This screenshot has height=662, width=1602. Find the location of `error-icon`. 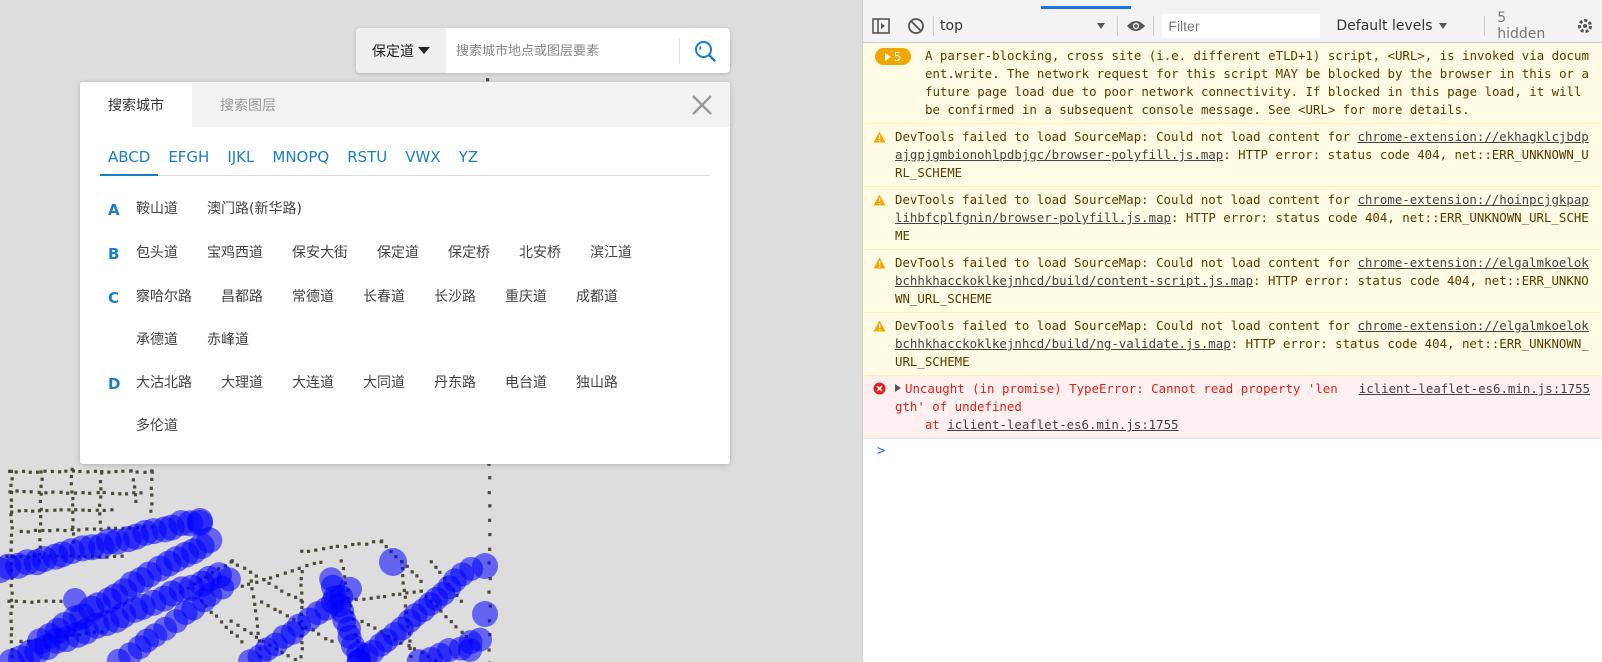

error-icon is located at coordinates (879, 391).